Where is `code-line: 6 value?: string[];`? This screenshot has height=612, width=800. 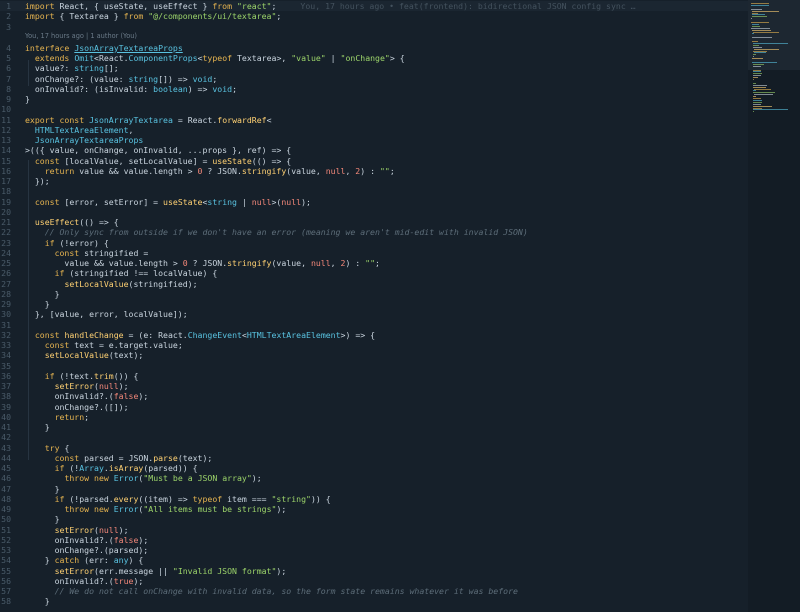
code-line: 6 value?: string[]; is located at coordinates (374, 68).